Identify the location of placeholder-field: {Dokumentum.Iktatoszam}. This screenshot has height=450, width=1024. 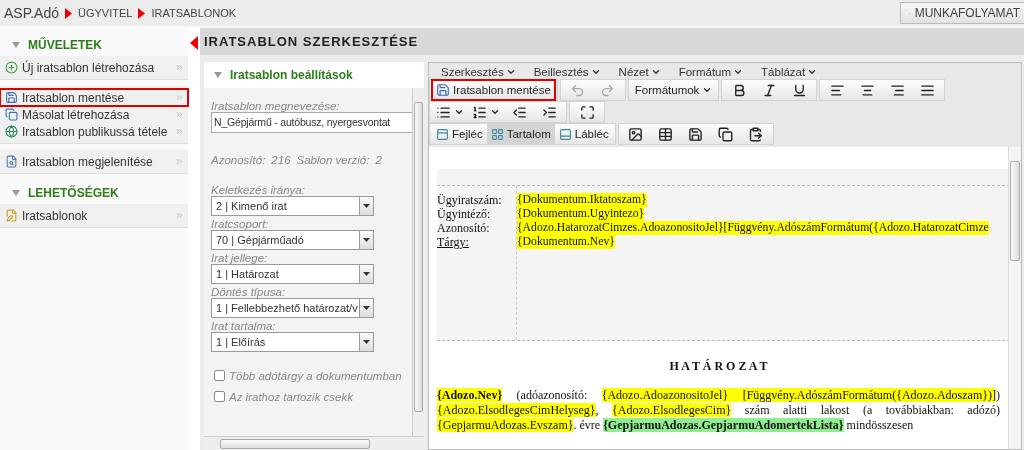
(582, 200).